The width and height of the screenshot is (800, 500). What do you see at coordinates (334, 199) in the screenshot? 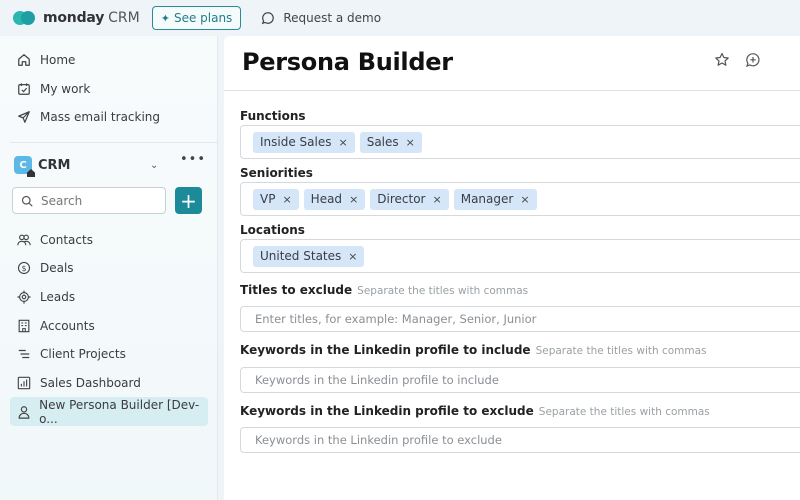
I see `tag-head: Head ×` at bounding box center [334, 199].